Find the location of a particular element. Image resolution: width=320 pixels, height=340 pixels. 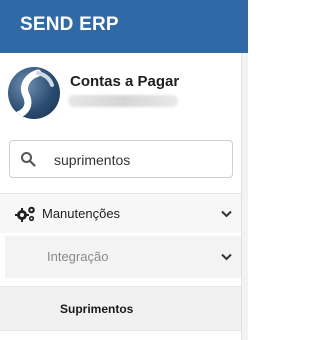

search-box is located at coordinates (121, 159).